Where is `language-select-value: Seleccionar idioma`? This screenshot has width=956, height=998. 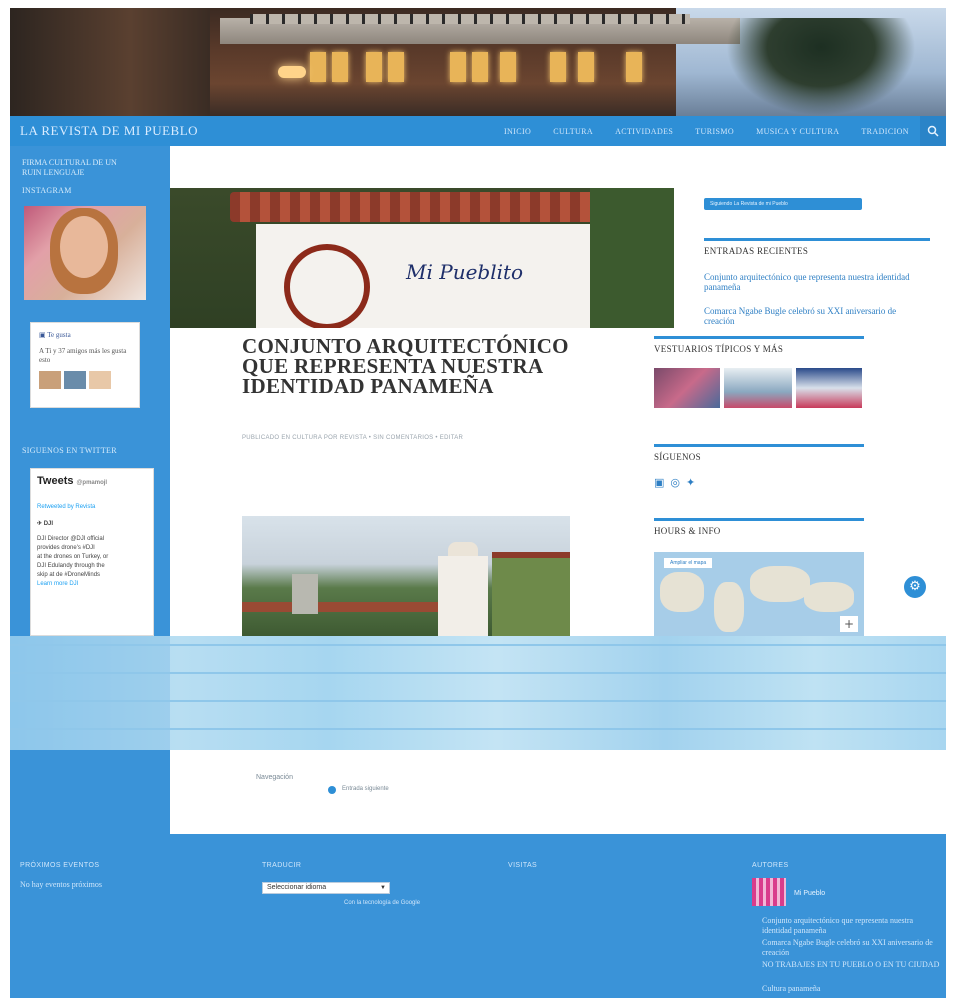 language-select-value: Seleccionar idioma is located at coordinates (297, 887).